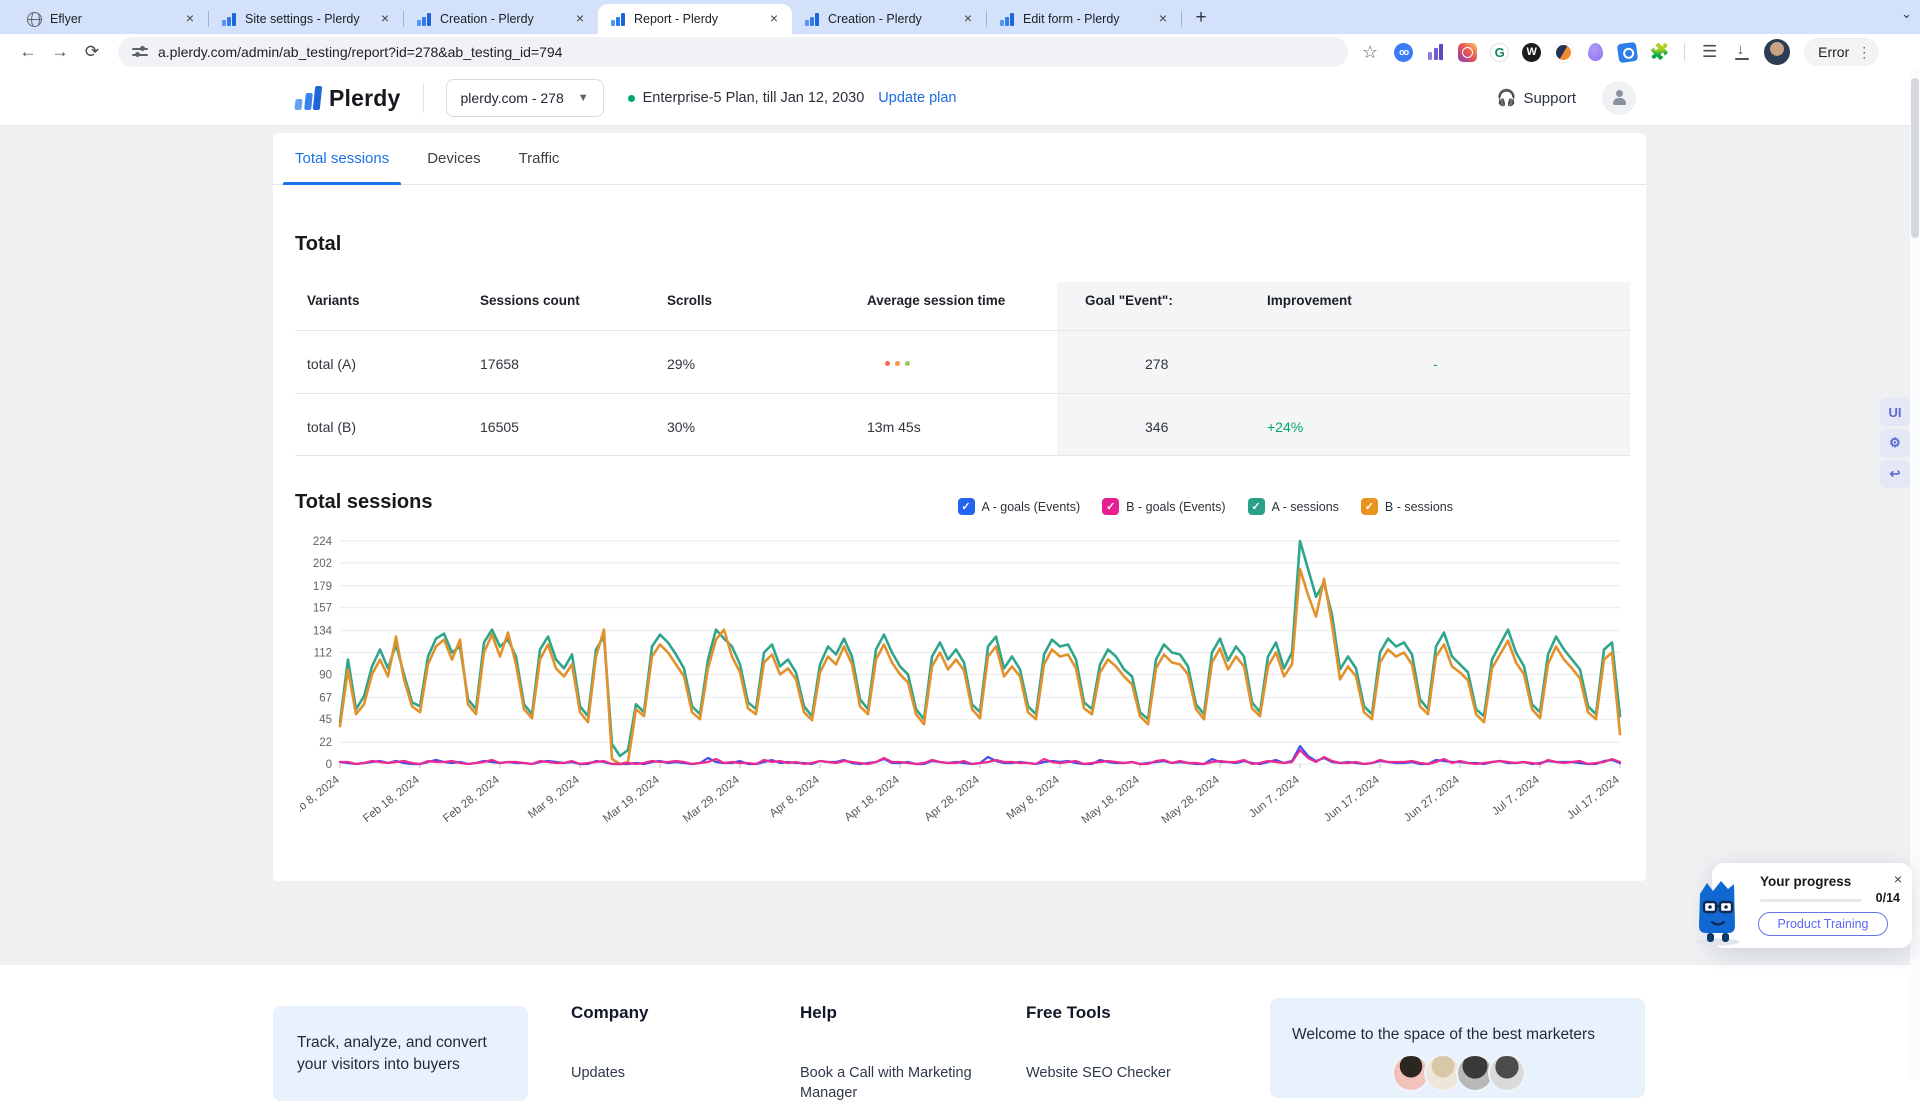 The height and width of the screenshot is (1104, 1920). Describe the element at coordinates (60, 52) in the screenshot. I see `forward-icon: →` at that location.